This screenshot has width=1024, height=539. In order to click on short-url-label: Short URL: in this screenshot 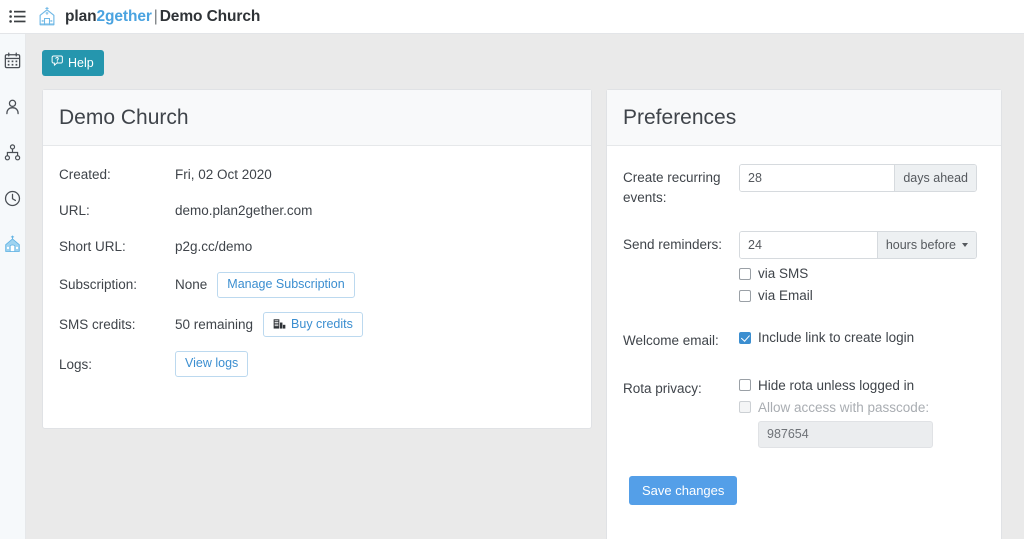, I will do `click(92, 246)`.